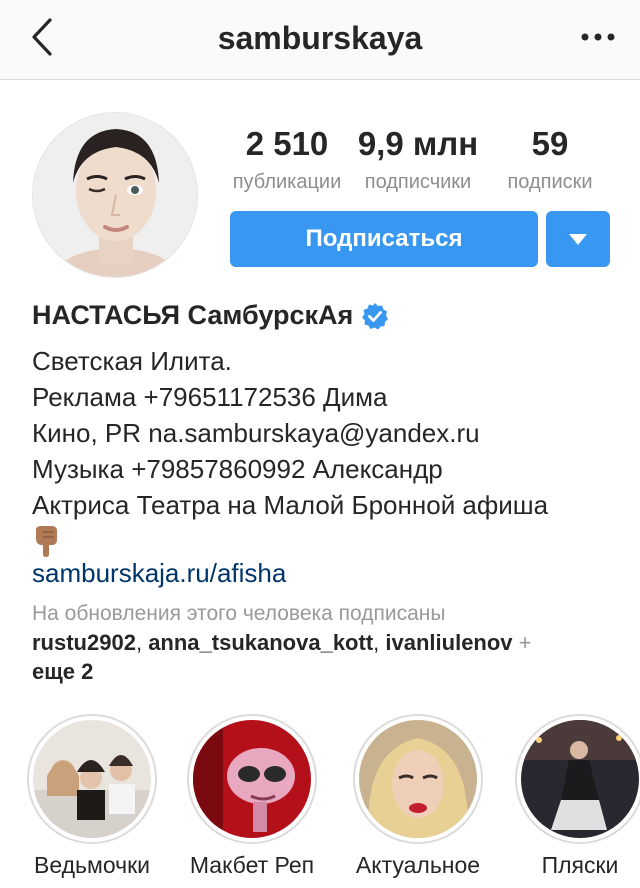 The image size is (640, 888). Describe the element at coordinates (327, 541) in the screenshot. I see `bio-emoji` at that location.